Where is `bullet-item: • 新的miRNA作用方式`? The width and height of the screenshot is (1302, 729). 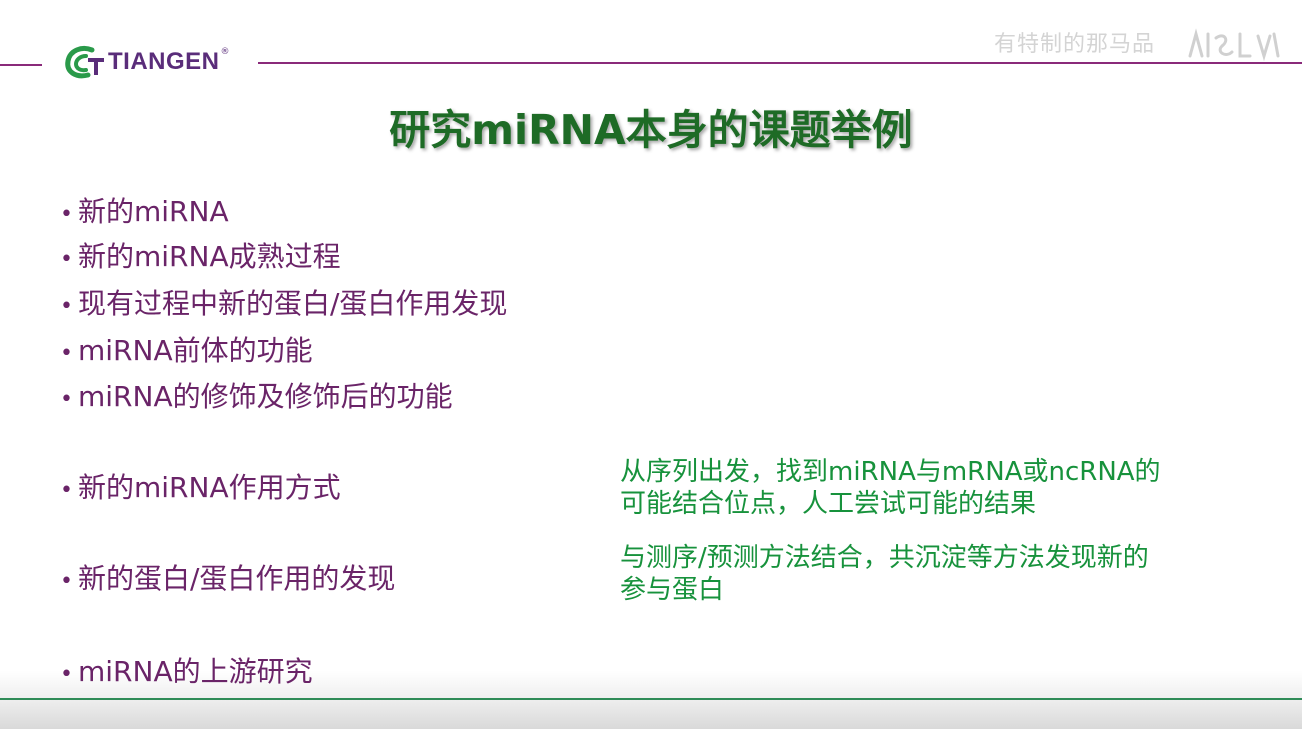
bullet-item: • 新的miRNA作用方式 is located at coordinates (200, 489).